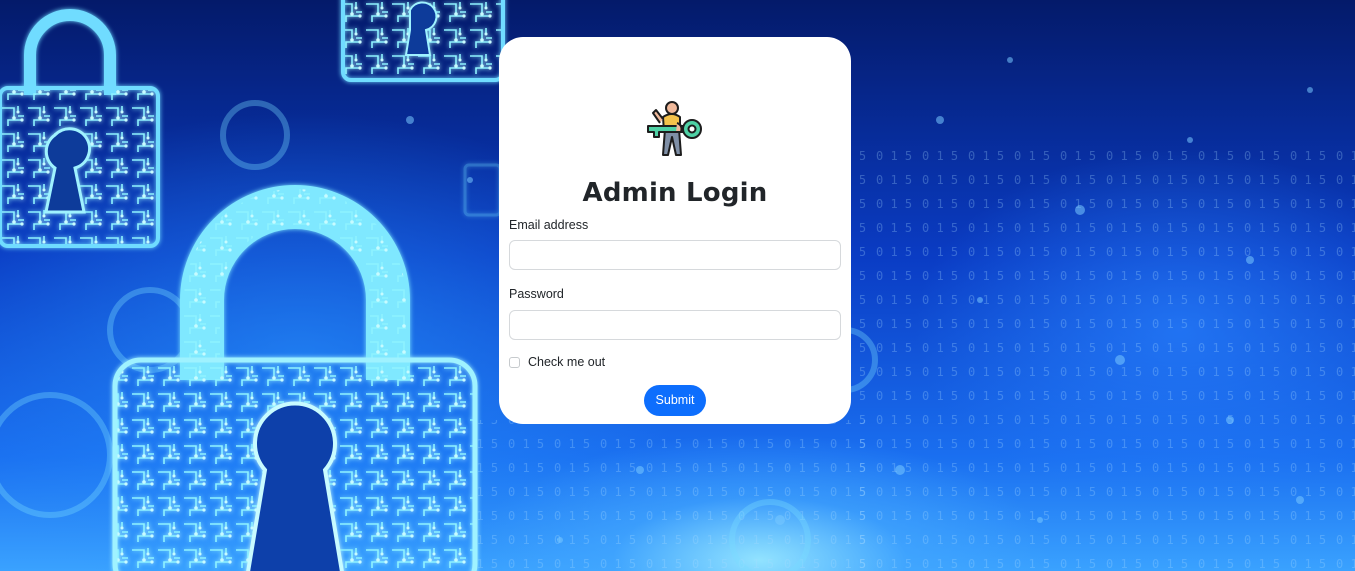  What do you see at coordinates (675, 193) in the screenshot?
I see `page-title: Admin Login` at bounding box center [675, 193].